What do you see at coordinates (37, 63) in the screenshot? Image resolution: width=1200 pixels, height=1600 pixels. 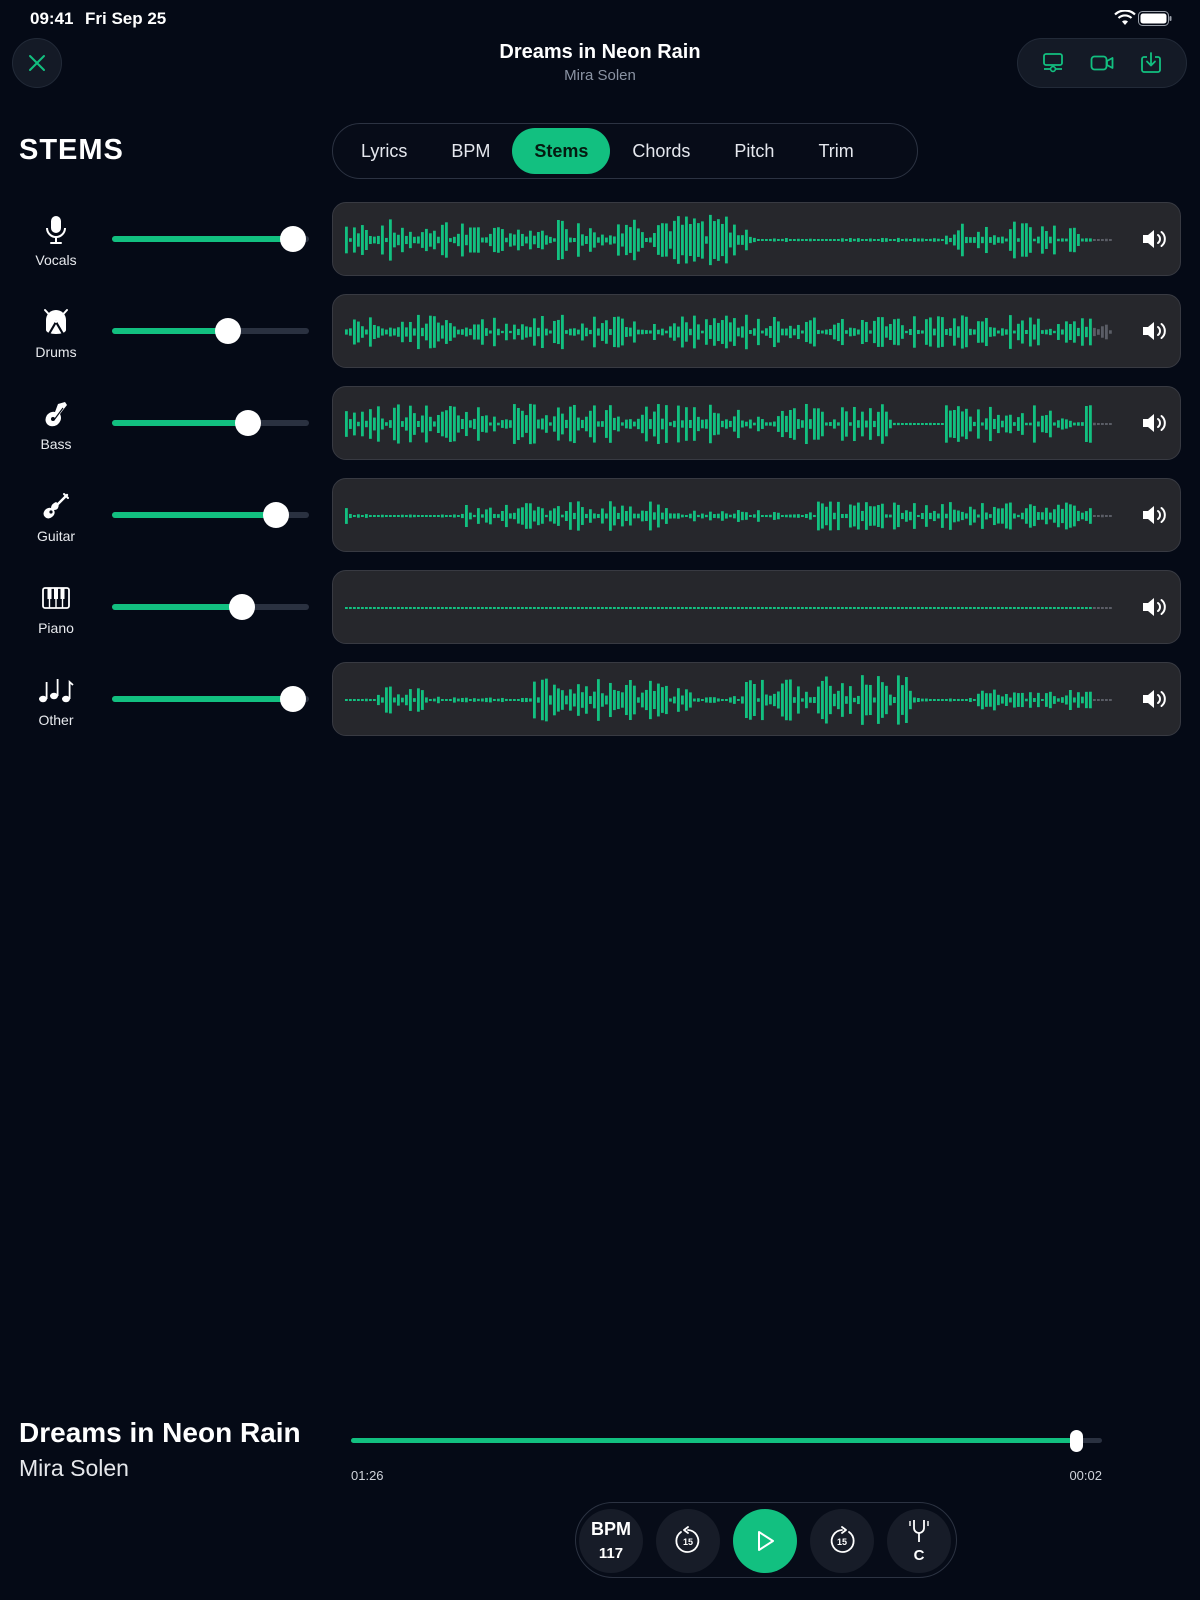 I see `close-button` at bounding box center [37, 63].